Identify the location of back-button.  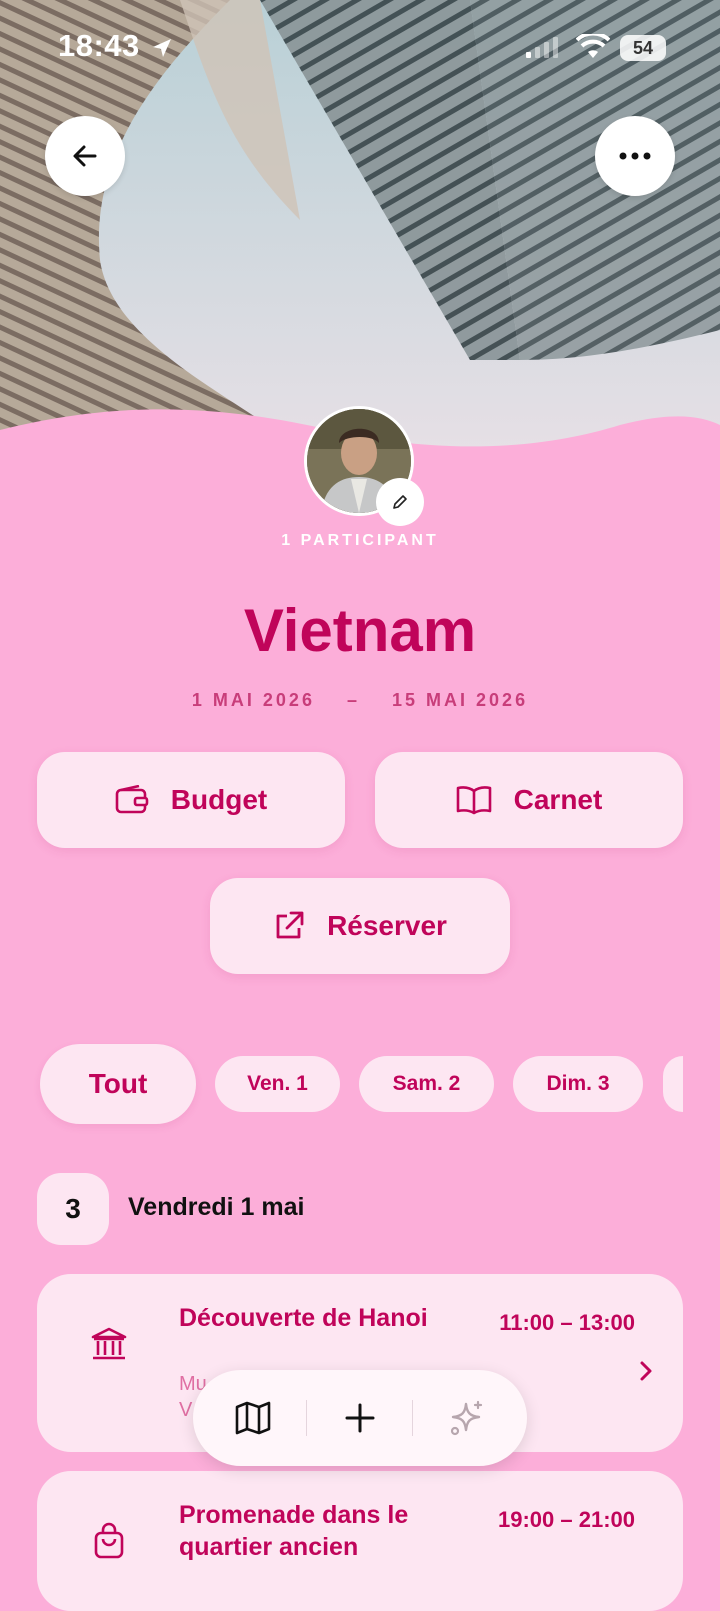
(85, 156).